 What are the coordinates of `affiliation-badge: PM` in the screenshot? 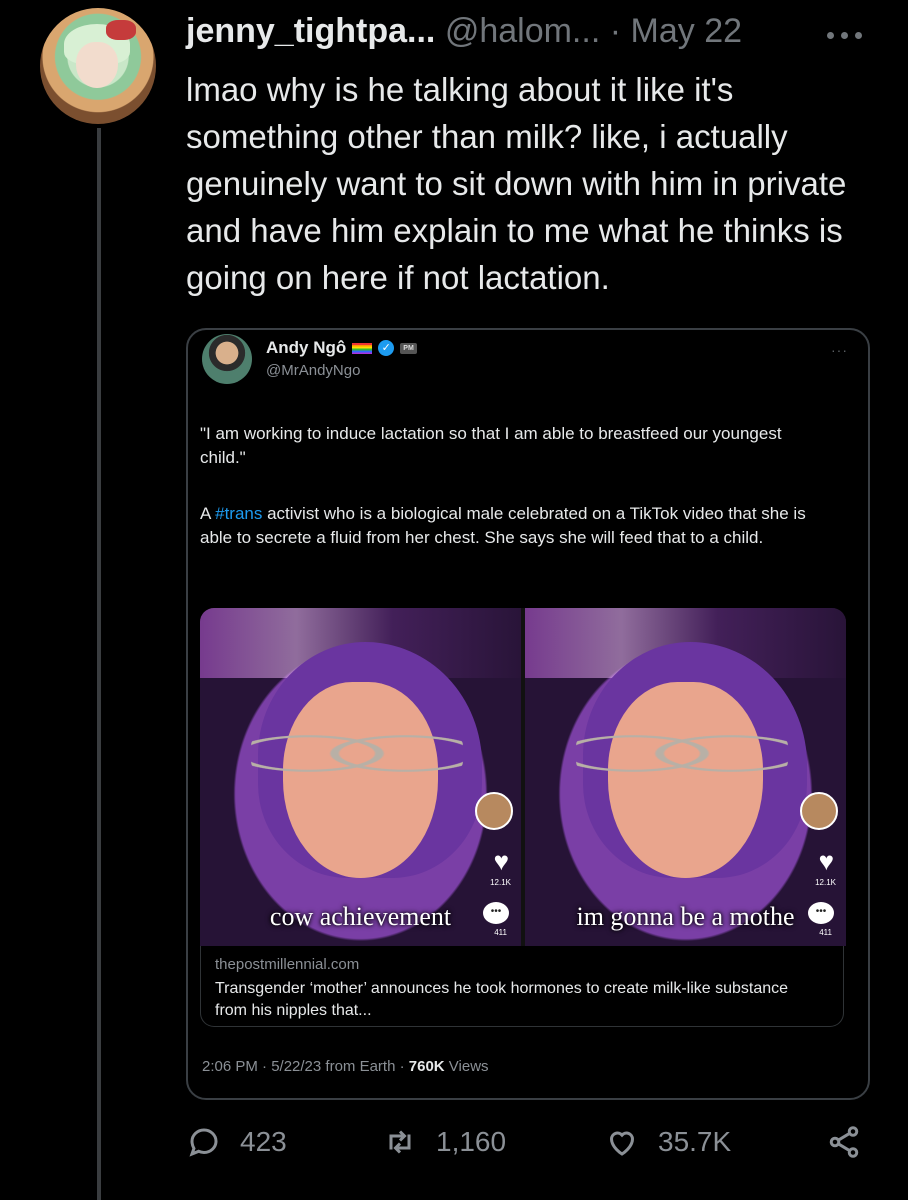 It's located at (408, 348).